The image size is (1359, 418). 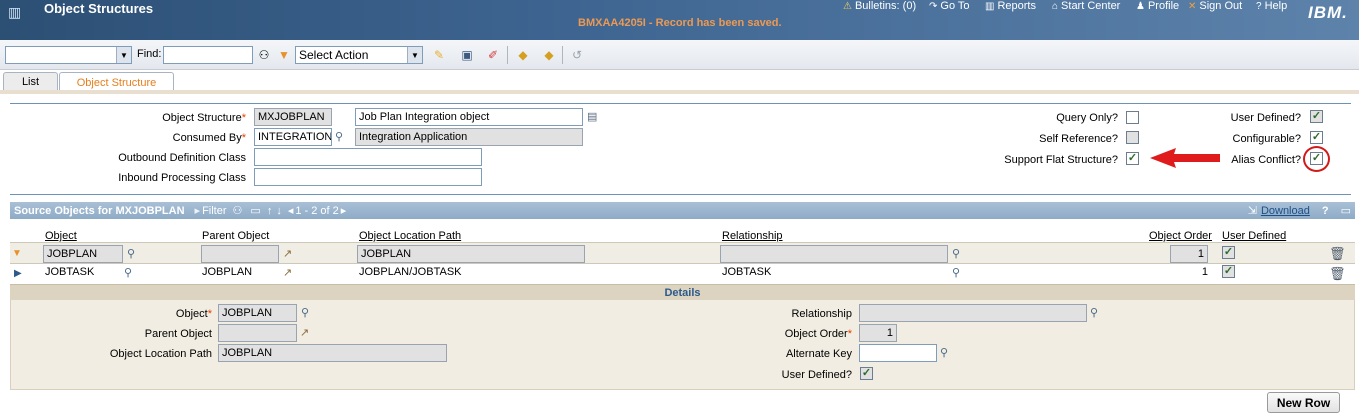 What do you see at coordinates (214, 211) in the screenshot?
I see `filter-link: Filter` at bounding box center [214, 211].